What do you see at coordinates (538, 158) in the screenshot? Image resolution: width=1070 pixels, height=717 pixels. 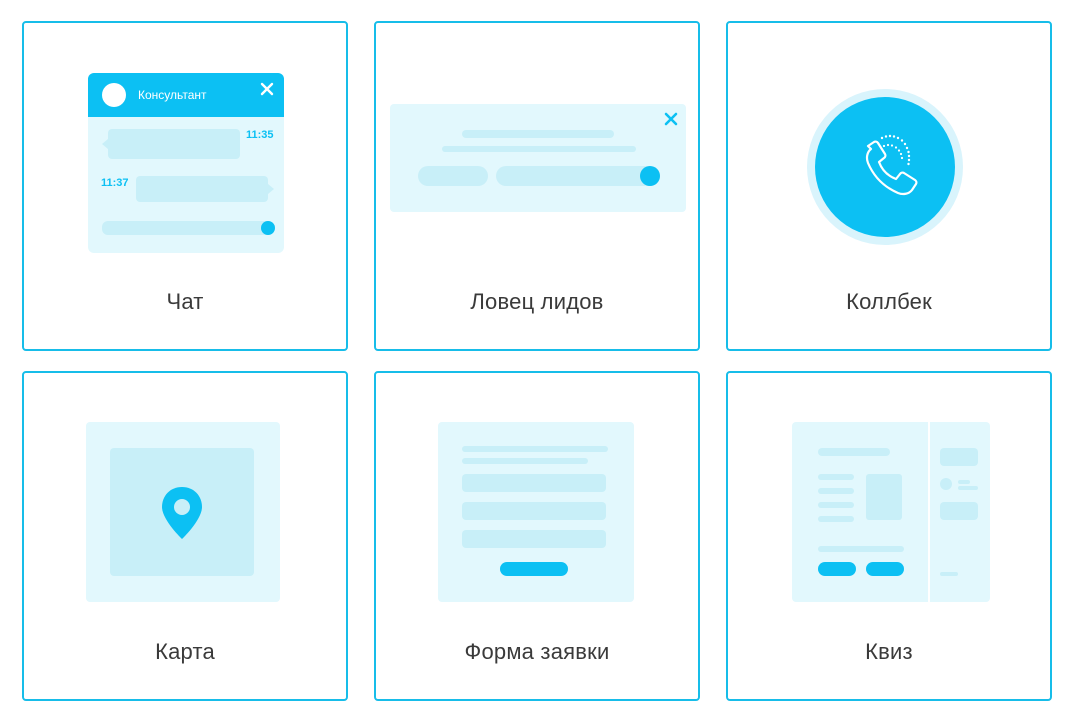 I see `lead-catcher-illustration` at bounding box center [538, 158].